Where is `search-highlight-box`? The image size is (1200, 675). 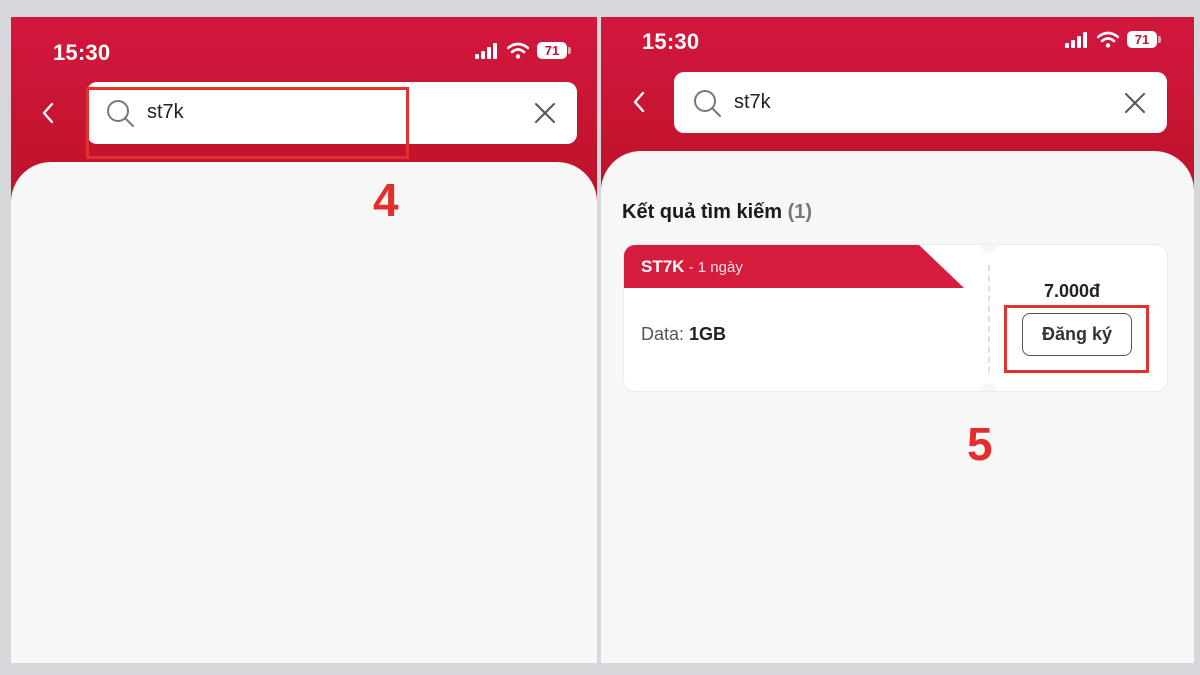
search-highlight-box is located at coordinates (247, 123).